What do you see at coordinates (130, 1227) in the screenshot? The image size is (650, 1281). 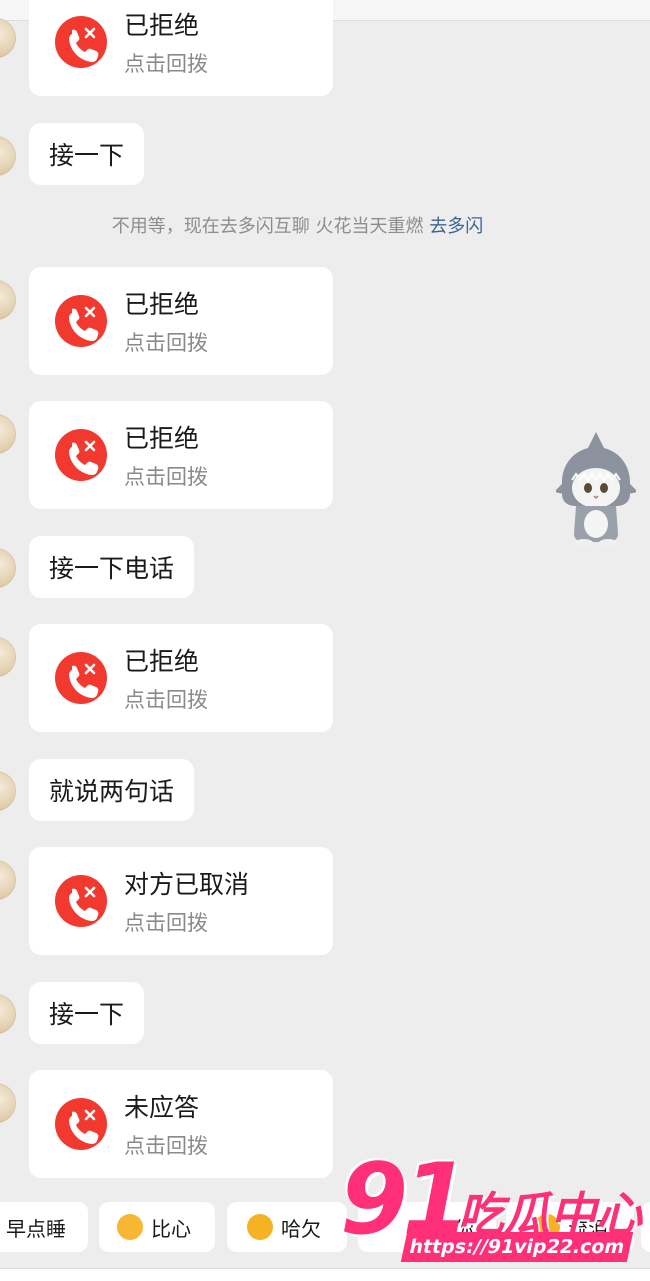 I see `duck-heart-icon` at bounding box center [130, 1227].